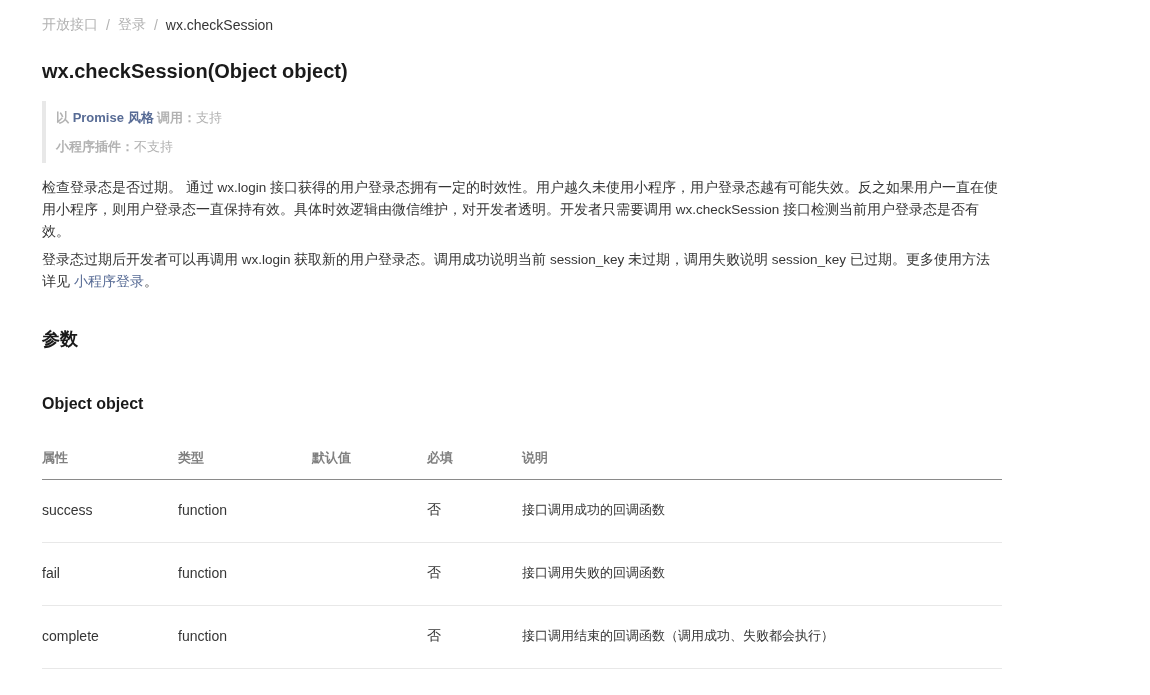 This screenshot has height=695, width=1150. Describe the element at coordinates (593, 572) in the screenshot. I see `table-cell: 接口调用失败的回调函数` at that location.